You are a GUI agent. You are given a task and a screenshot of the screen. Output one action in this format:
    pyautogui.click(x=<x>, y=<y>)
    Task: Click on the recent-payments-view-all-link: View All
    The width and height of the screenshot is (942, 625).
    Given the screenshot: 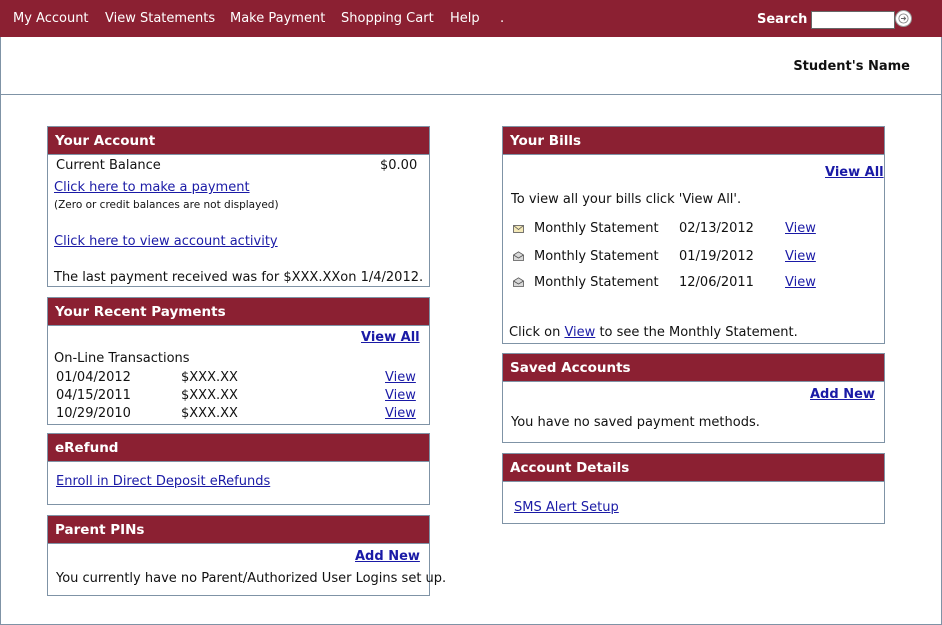 What is the action you would take?
    pyautogui.click(x=390, y=337)
    